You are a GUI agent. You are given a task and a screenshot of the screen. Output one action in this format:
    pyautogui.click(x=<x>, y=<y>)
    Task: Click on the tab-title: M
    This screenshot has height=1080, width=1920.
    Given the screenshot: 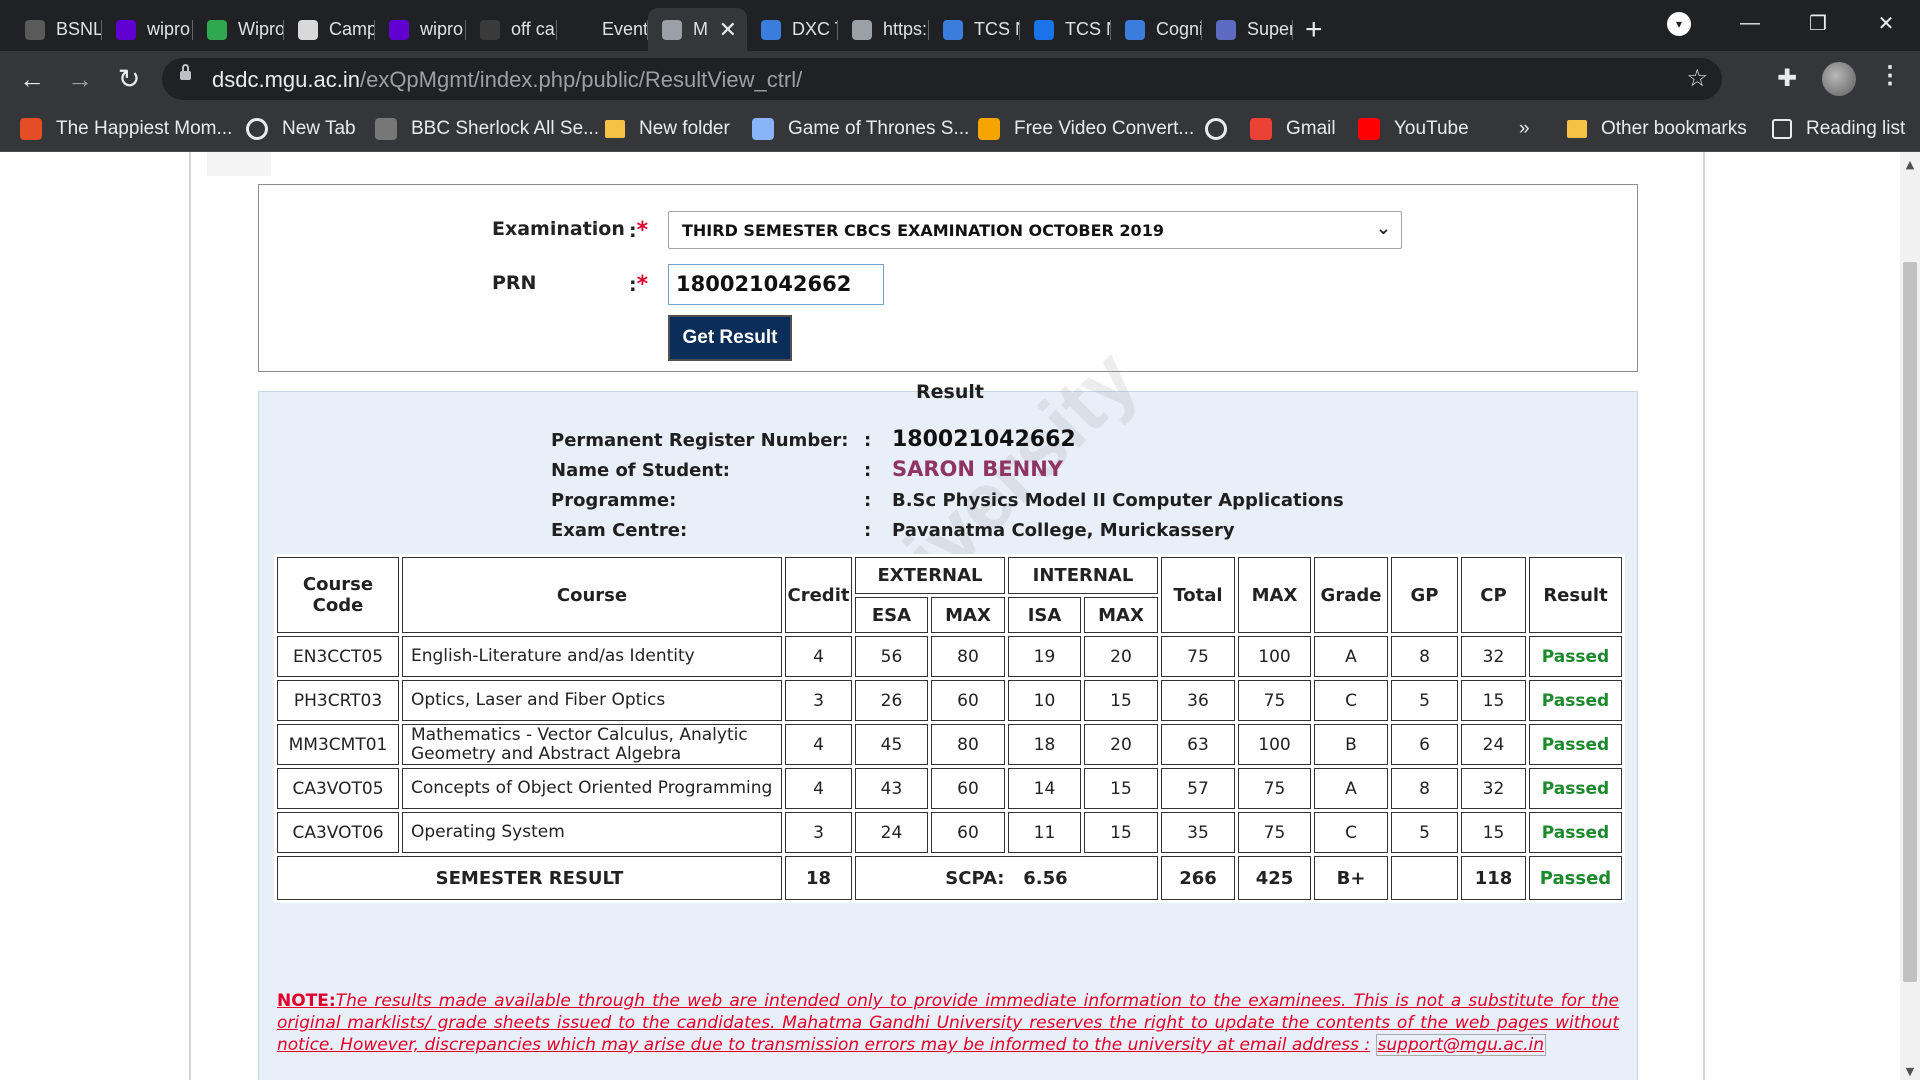 What is the action you would take?
    pyautogui.click(x=700, y=29)
    